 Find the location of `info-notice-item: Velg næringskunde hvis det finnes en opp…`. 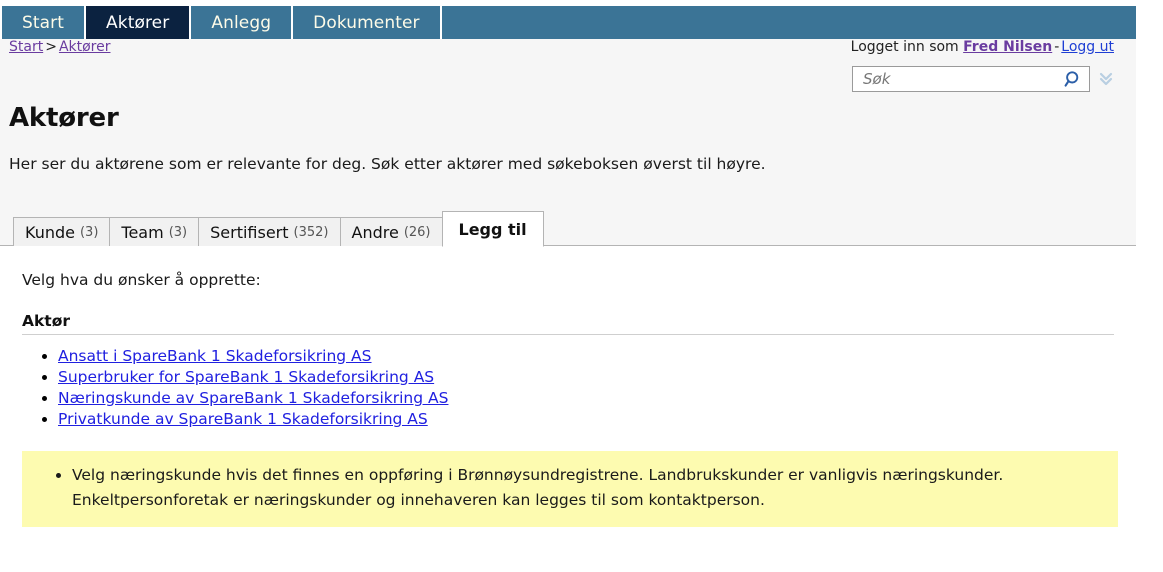

info-notice-item: Velg næringskunde hvis det finnes en opp… is located at coordinates (590, 488).